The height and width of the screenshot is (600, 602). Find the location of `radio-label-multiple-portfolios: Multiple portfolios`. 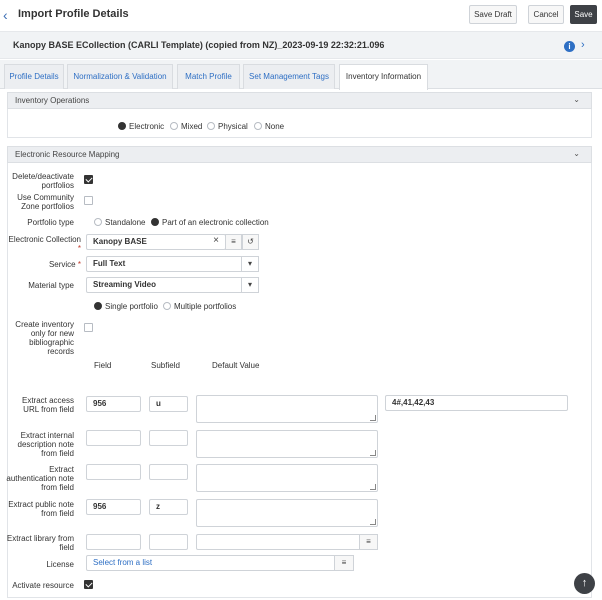

radio-label-multiple-portfolios: Multiple portfolios is located at coordinates (205, 306).